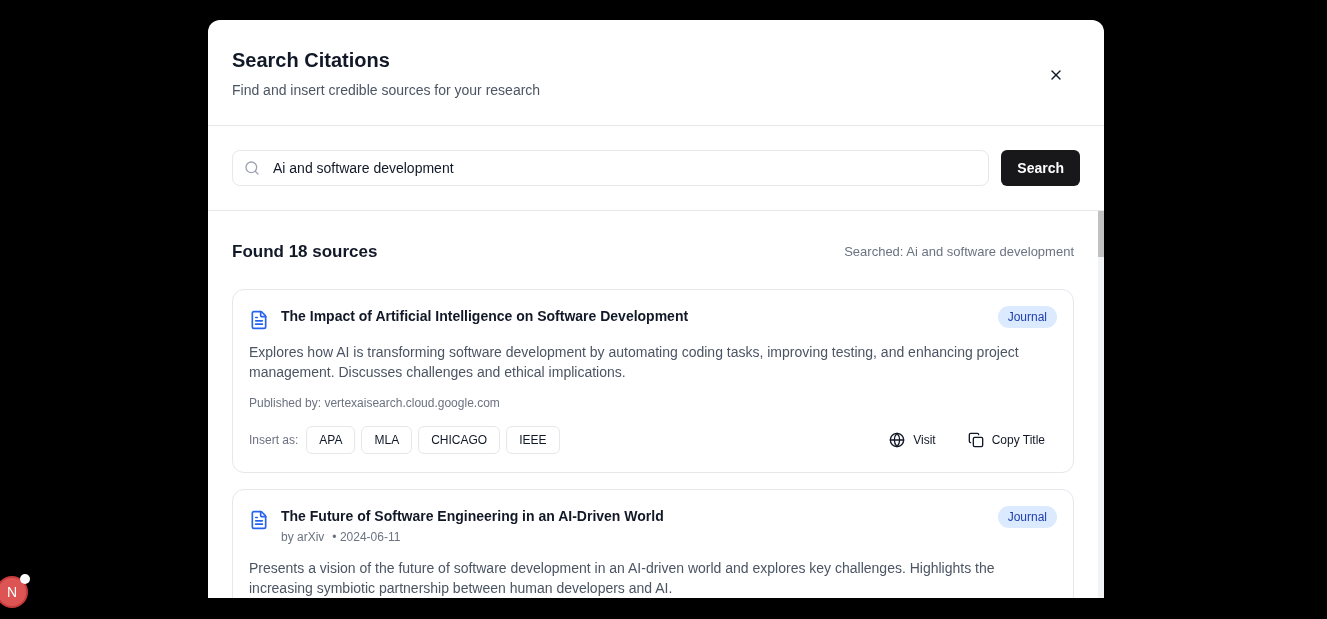 This screenshot has width=1327, height=619. What do you see at coordinates (274, 440) in the screenshot?
I see `insert-label: Insert as:` at bounding box center [274, 440].